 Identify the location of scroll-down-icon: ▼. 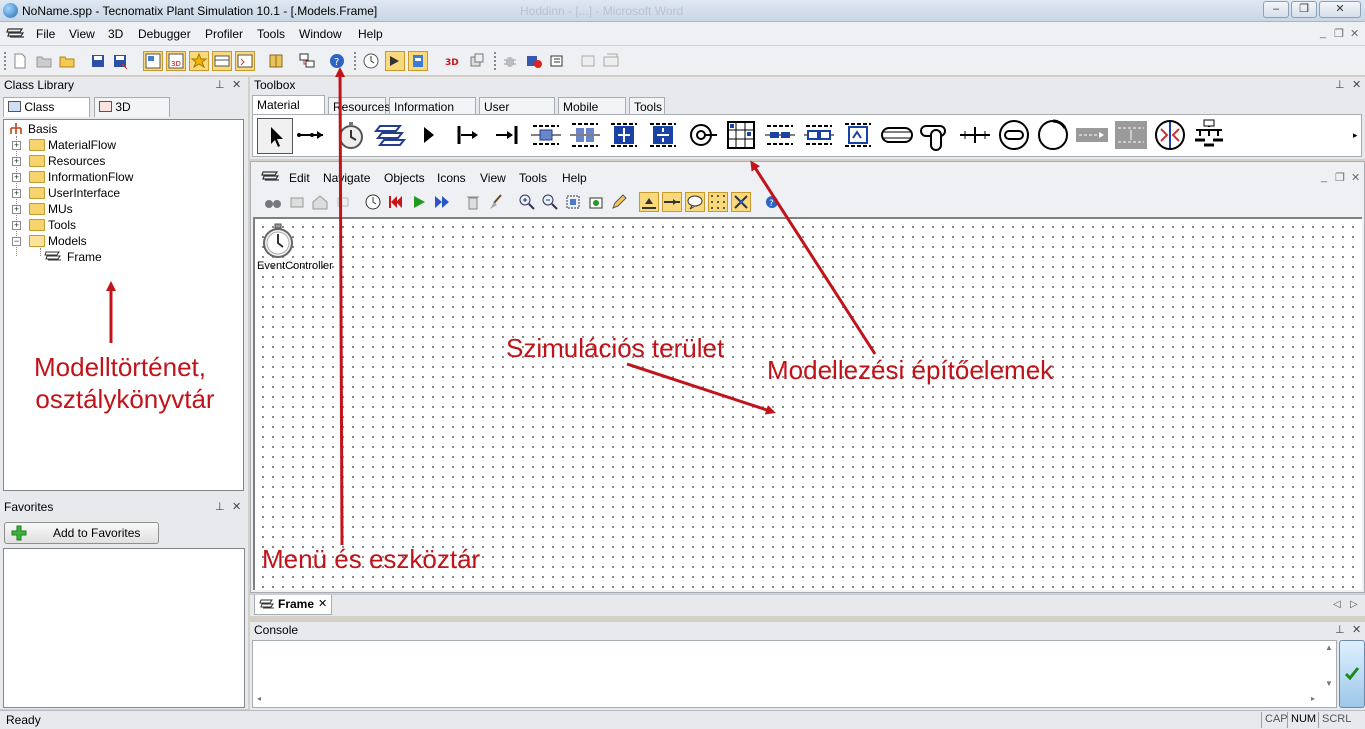
(1329, 683).